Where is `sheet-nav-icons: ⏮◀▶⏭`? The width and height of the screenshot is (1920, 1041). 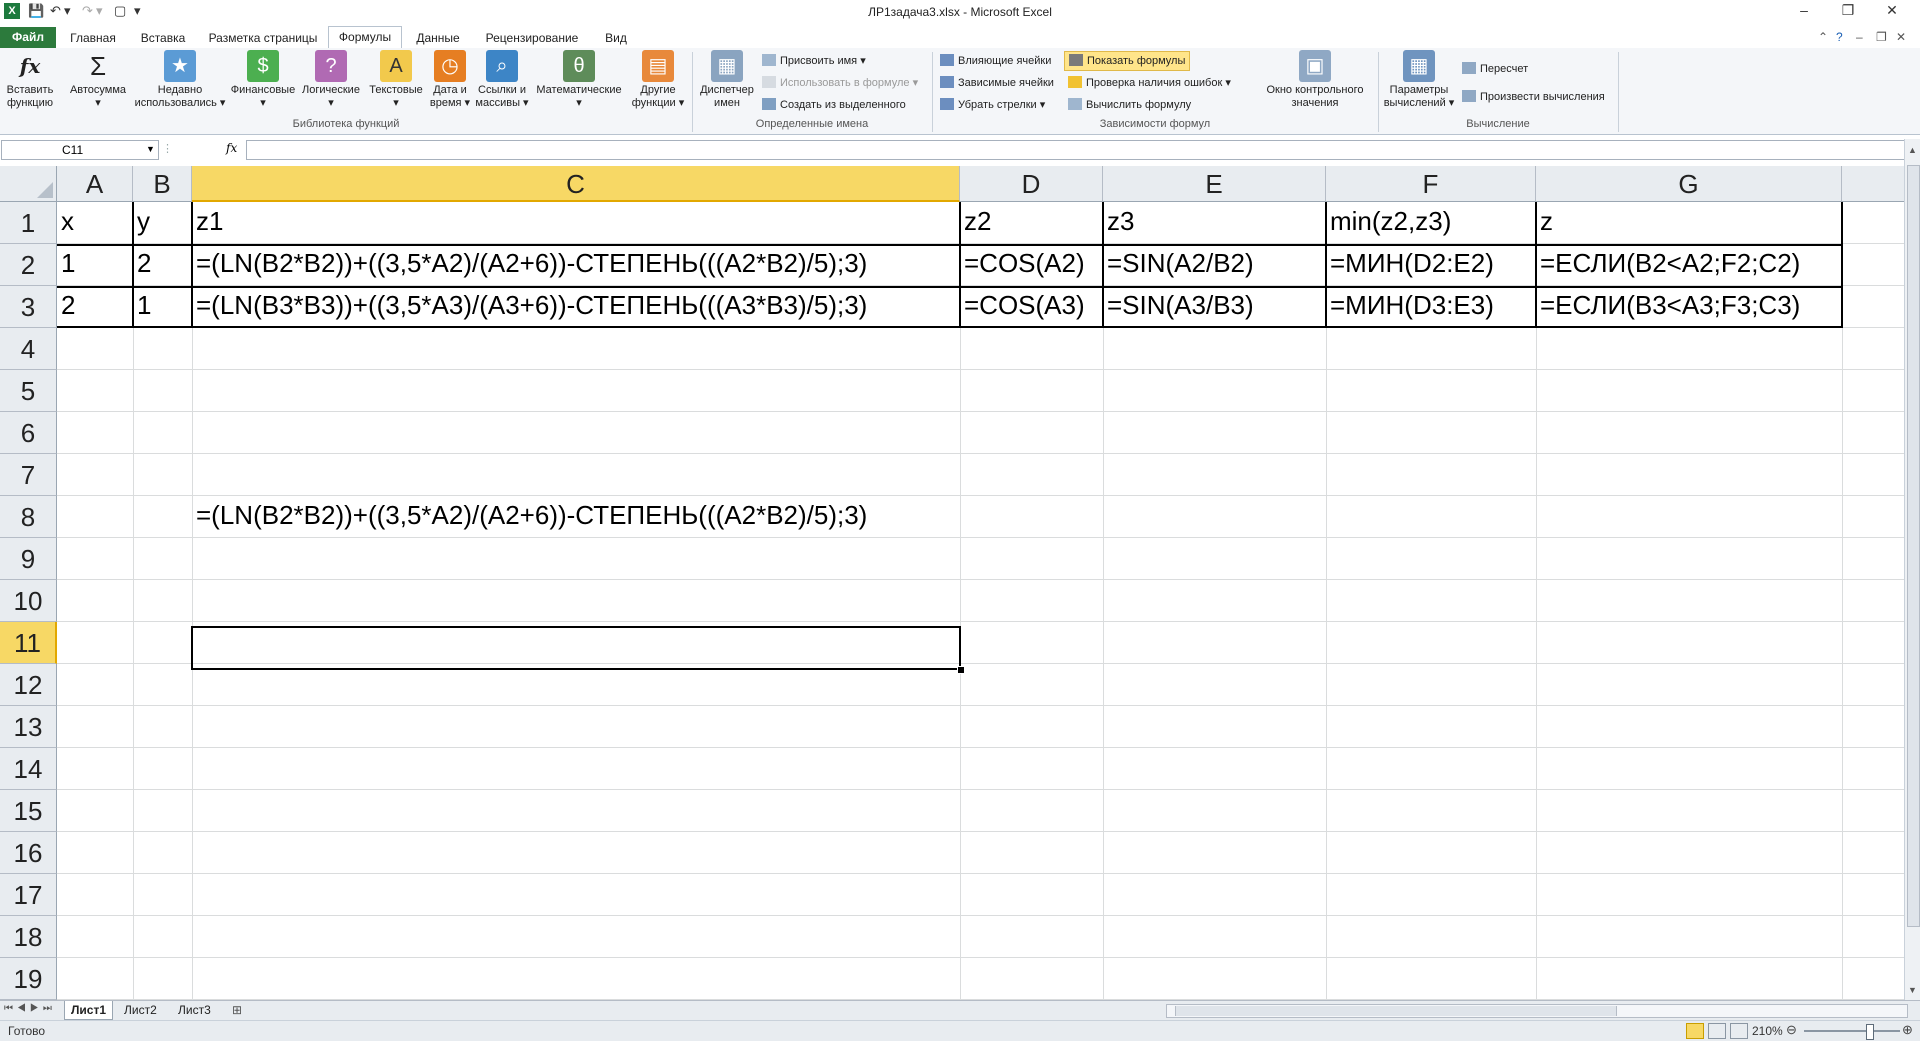
sheet-nav-icons: ⏮◀▶⏭ is located at coordinates (30, 1008).